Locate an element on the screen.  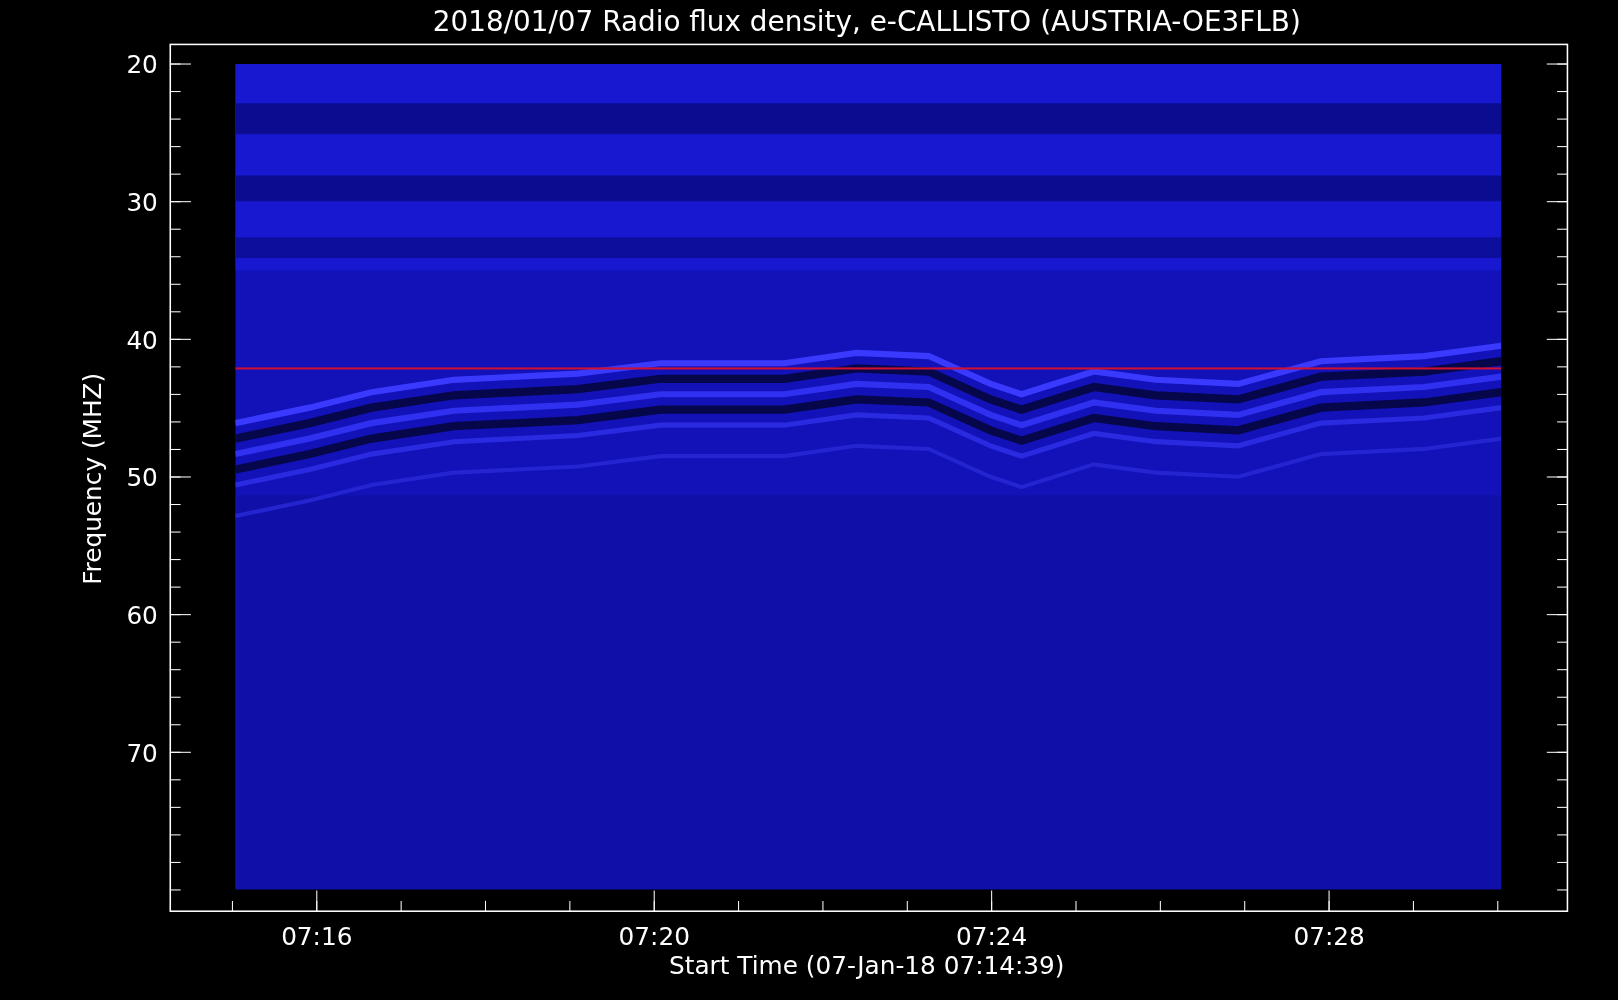
y-tick-label: 30 is located at coordinates (142, 202).